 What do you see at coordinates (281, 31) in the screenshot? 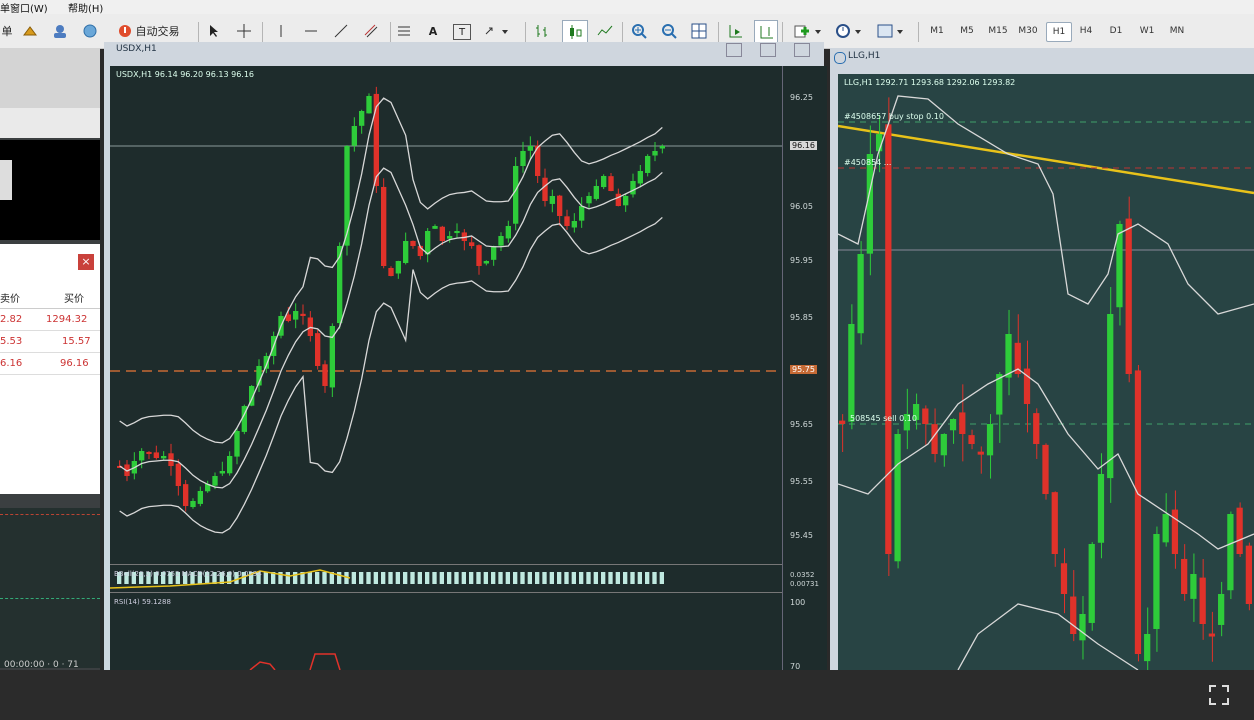
I see `vertical-line-icon` at bounding box center [281, 31].